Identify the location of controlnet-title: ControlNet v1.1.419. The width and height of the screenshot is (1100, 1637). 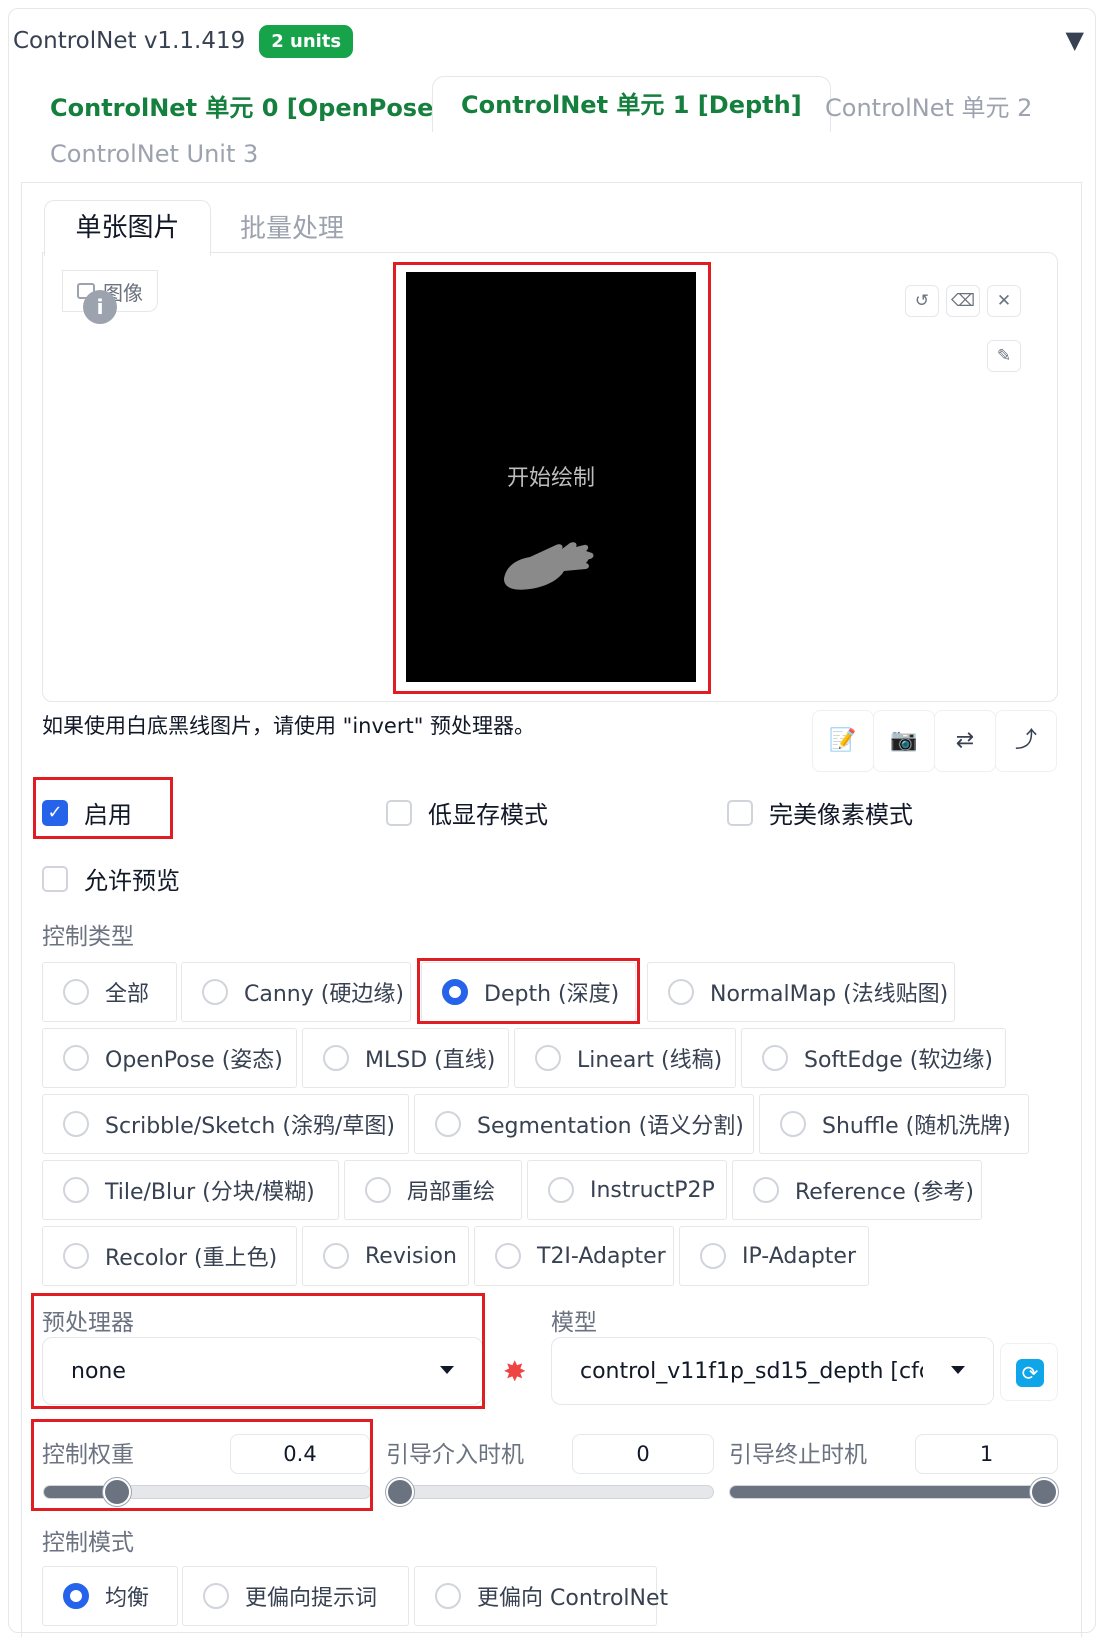
(129, 41).